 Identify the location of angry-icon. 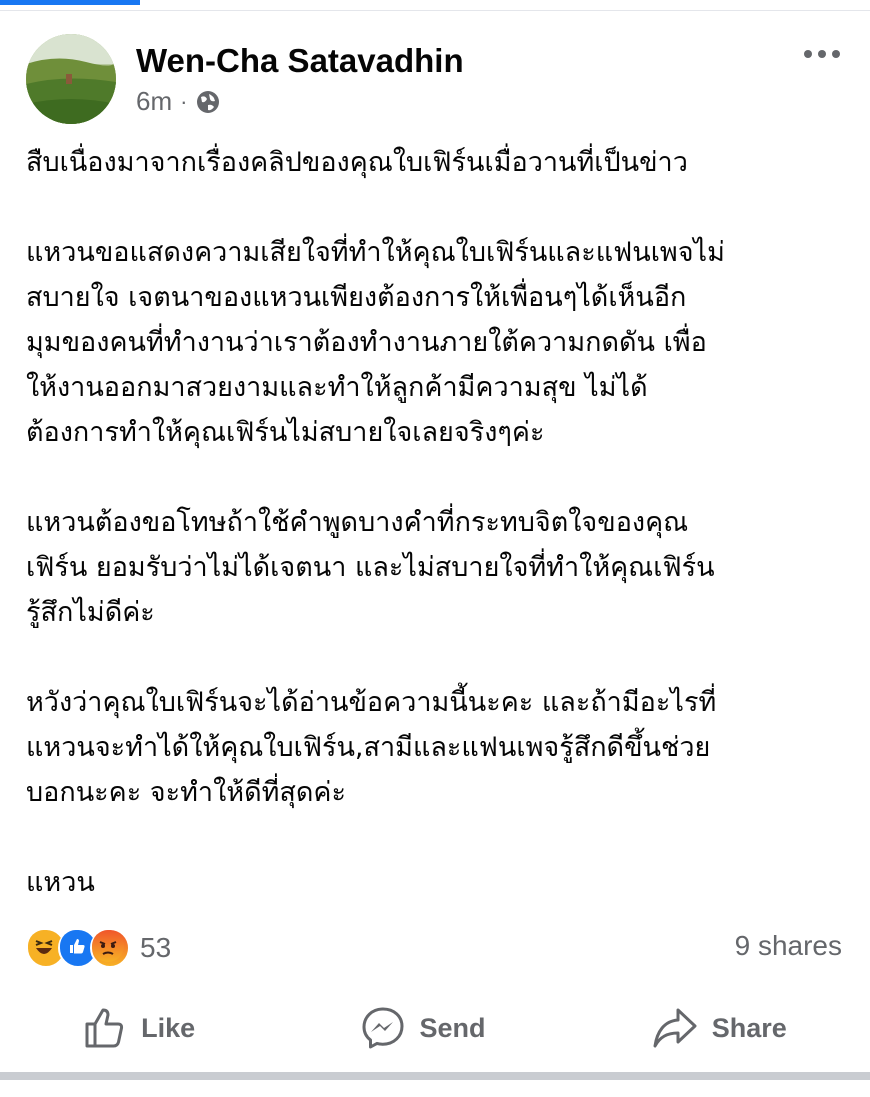
(110, 948).